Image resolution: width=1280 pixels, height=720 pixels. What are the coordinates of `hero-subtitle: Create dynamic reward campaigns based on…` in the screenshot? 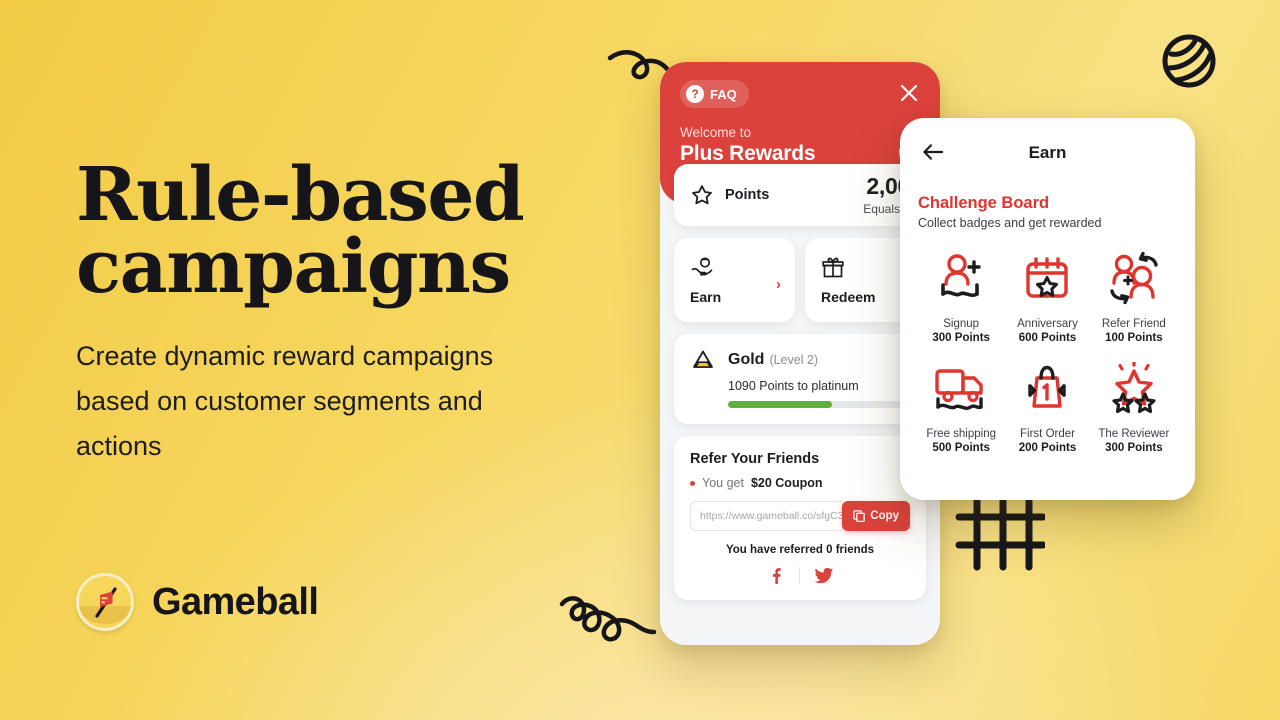 It's located at (285, 401).